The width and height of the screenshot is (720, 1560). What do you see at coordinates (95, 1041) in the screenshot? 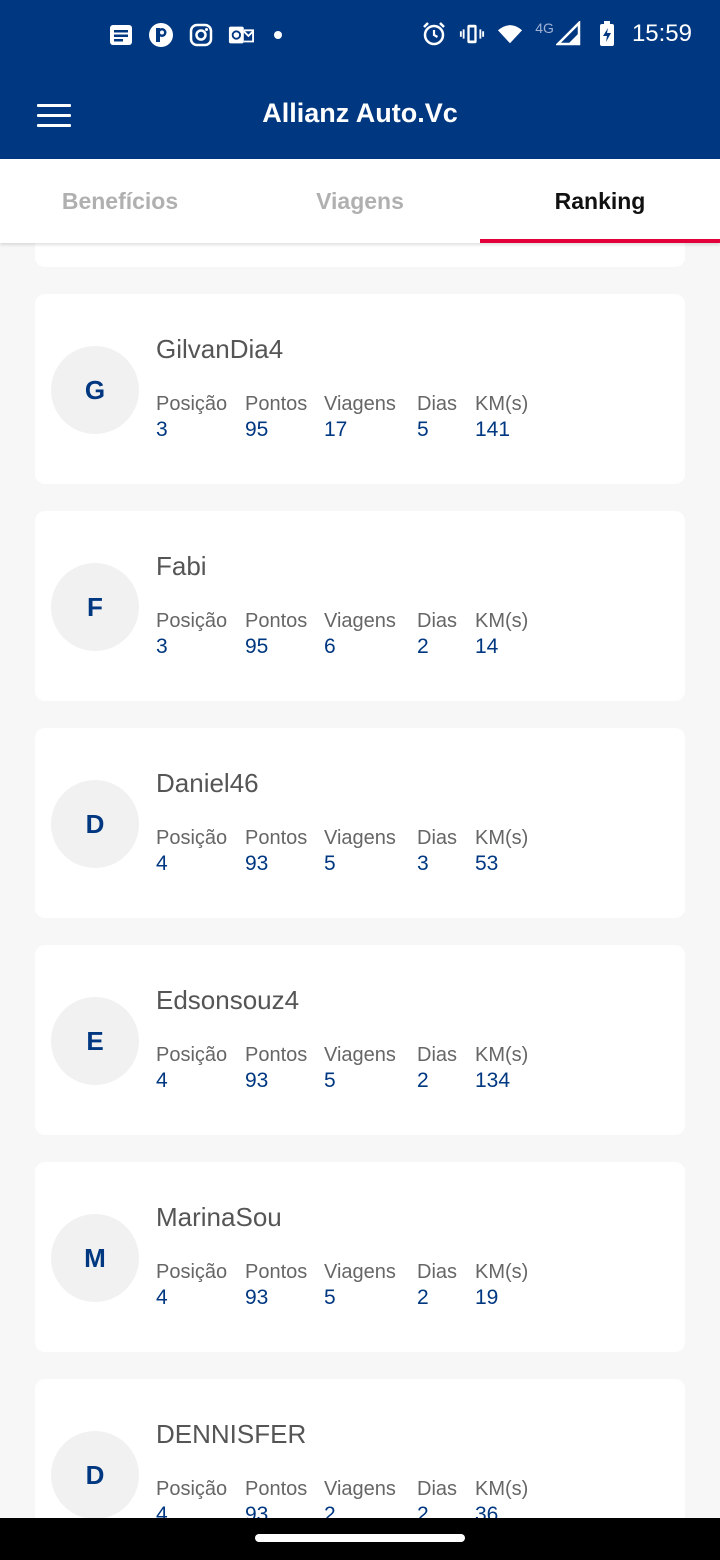
I see `avatar: E` at bounding box center [95, 1041].